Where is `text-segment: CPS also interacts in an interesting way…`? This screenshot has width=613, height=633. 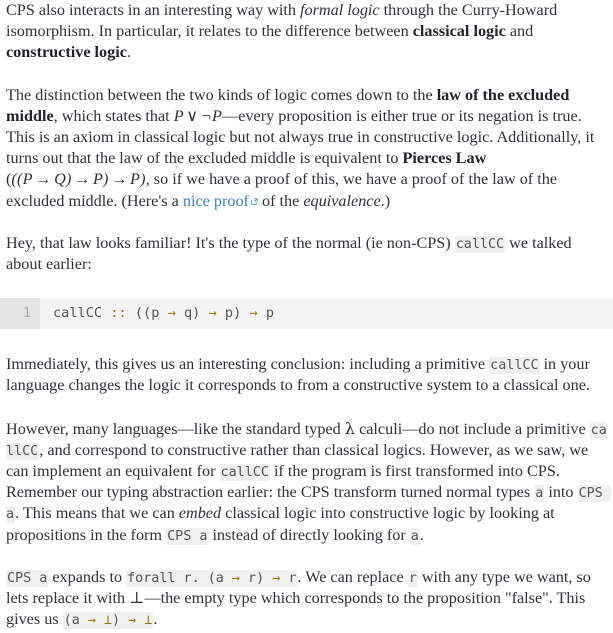 text-segment: CPS also interacts in an interesting way… is located at coordinates (153, 10).